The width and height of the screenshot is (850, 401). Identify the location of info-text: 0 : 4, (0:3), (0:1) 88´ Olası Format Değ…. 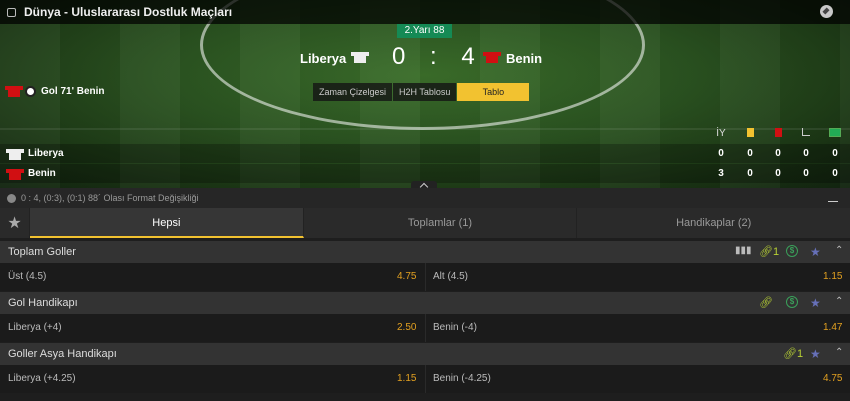
(110, 198).